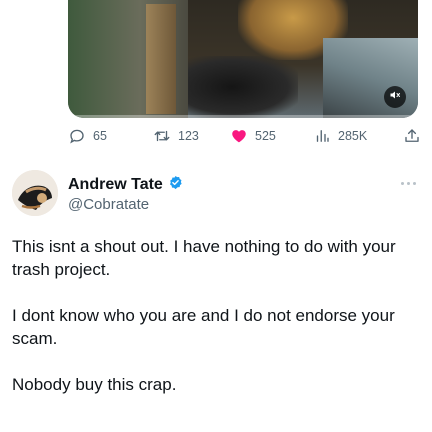  I want to click on tweet-action-bar: 65 123 525 285K, so click(244, 136).